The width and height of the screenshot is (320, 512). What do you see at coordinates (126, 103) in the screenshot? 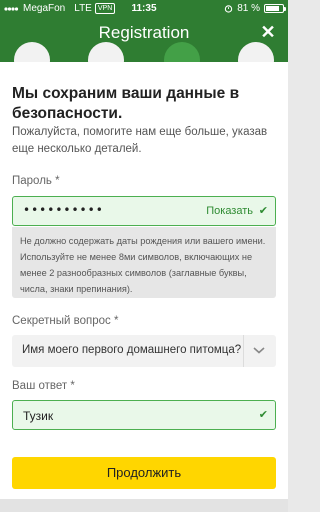
I see `form-heading: Мы сохраним ваши данные в безопасности.` at bounding box center [126, 103].